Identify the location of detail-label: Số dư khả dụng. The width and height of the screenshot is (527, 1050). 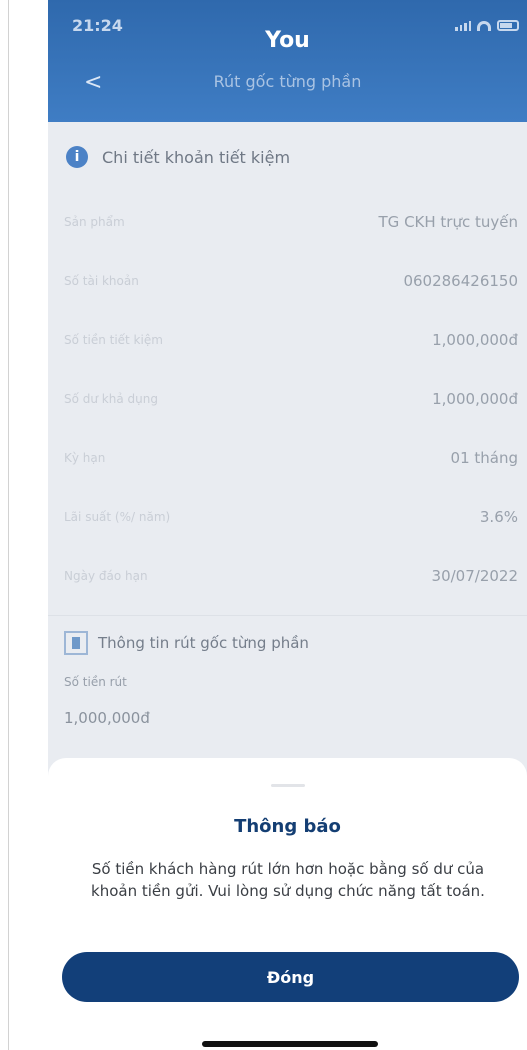
(111, 398).